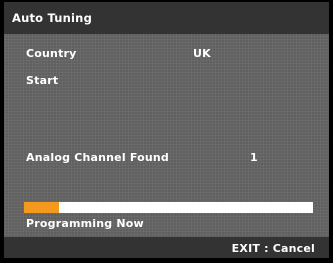 Image resolution: width=333 pixels, height=263 pixels. What do you see at coordinates (52, 18) in the screenshot?
I see `dialog-title: Auto Tuning` at bounding box center [52, 18].